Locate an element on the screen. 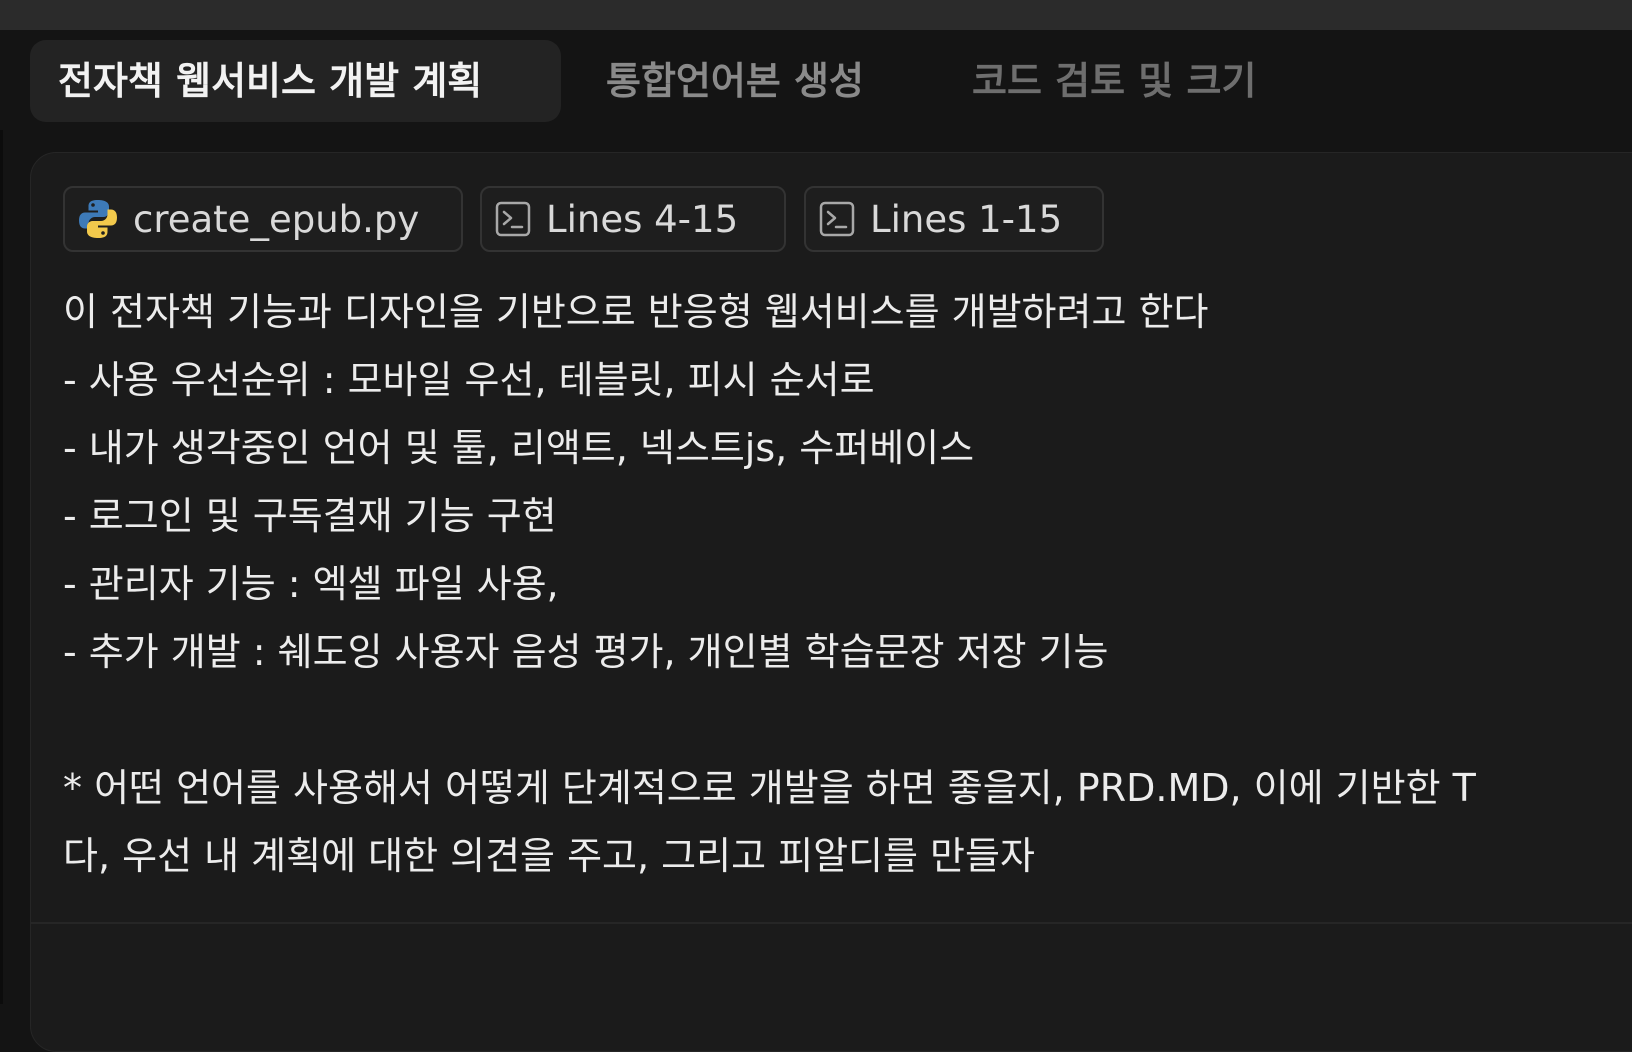 The height and width of the screenshot is (1052, 1632). message-line: - 관리자 기능 : 엑셀 파일 사용, is located at coordinates (311, 584).